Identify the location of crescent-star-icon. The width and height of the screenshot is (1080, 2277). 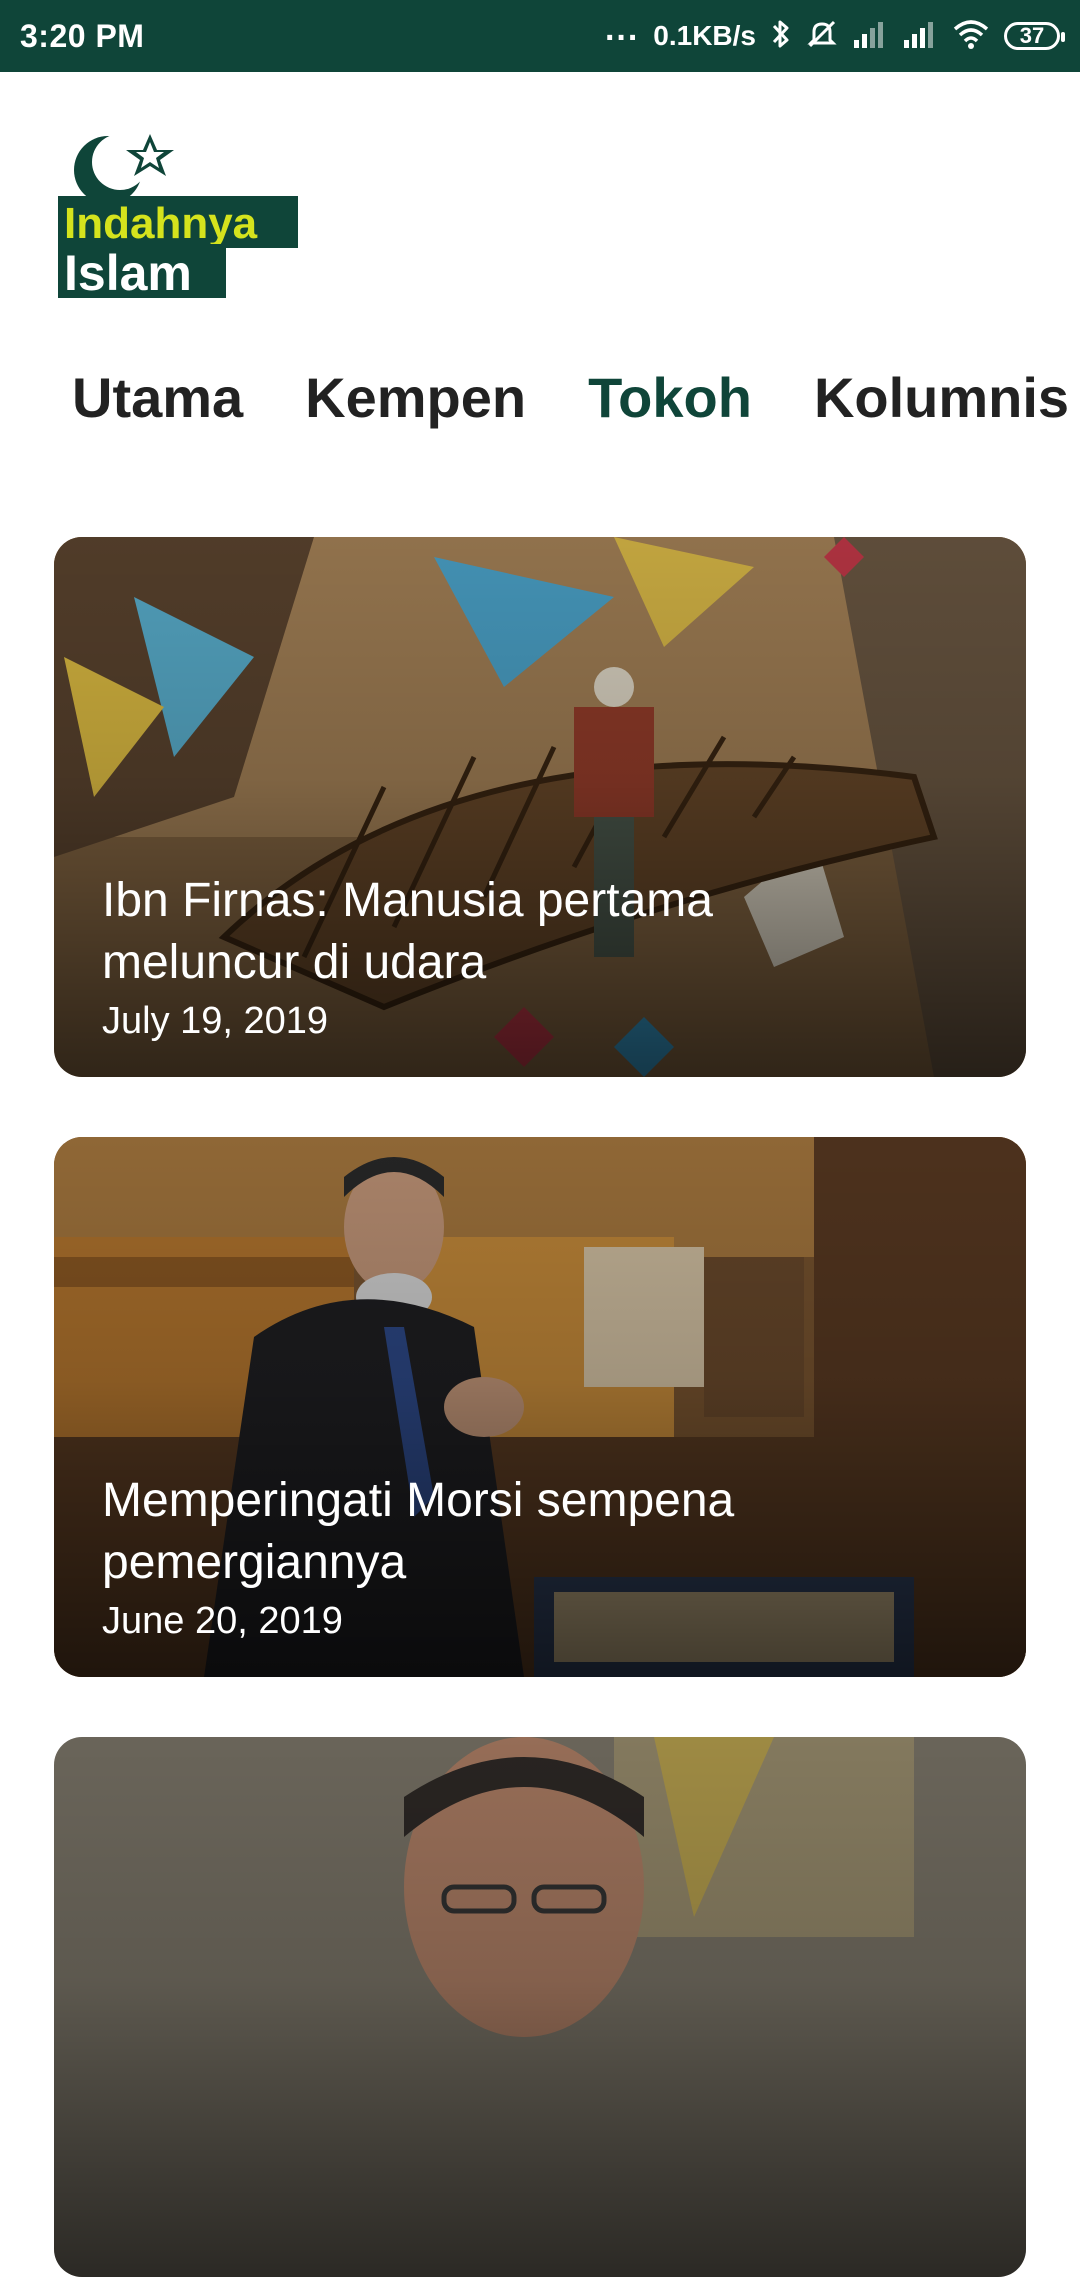
(124, 169).